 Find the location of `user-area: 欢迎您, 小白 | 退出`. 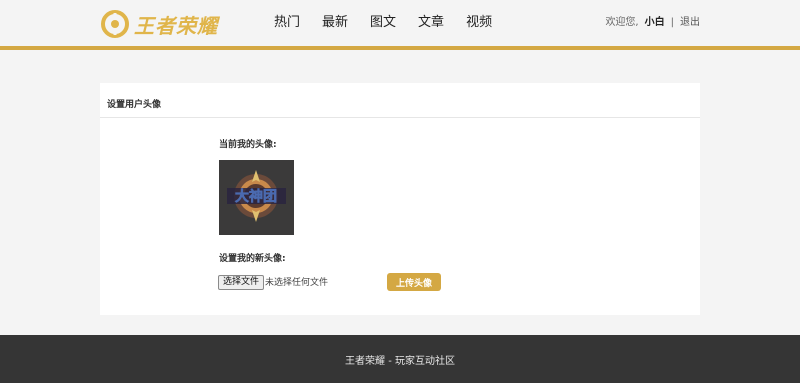

user-area: 欢迎您, 小白 | 退出 is located at coordinates (652, 23).